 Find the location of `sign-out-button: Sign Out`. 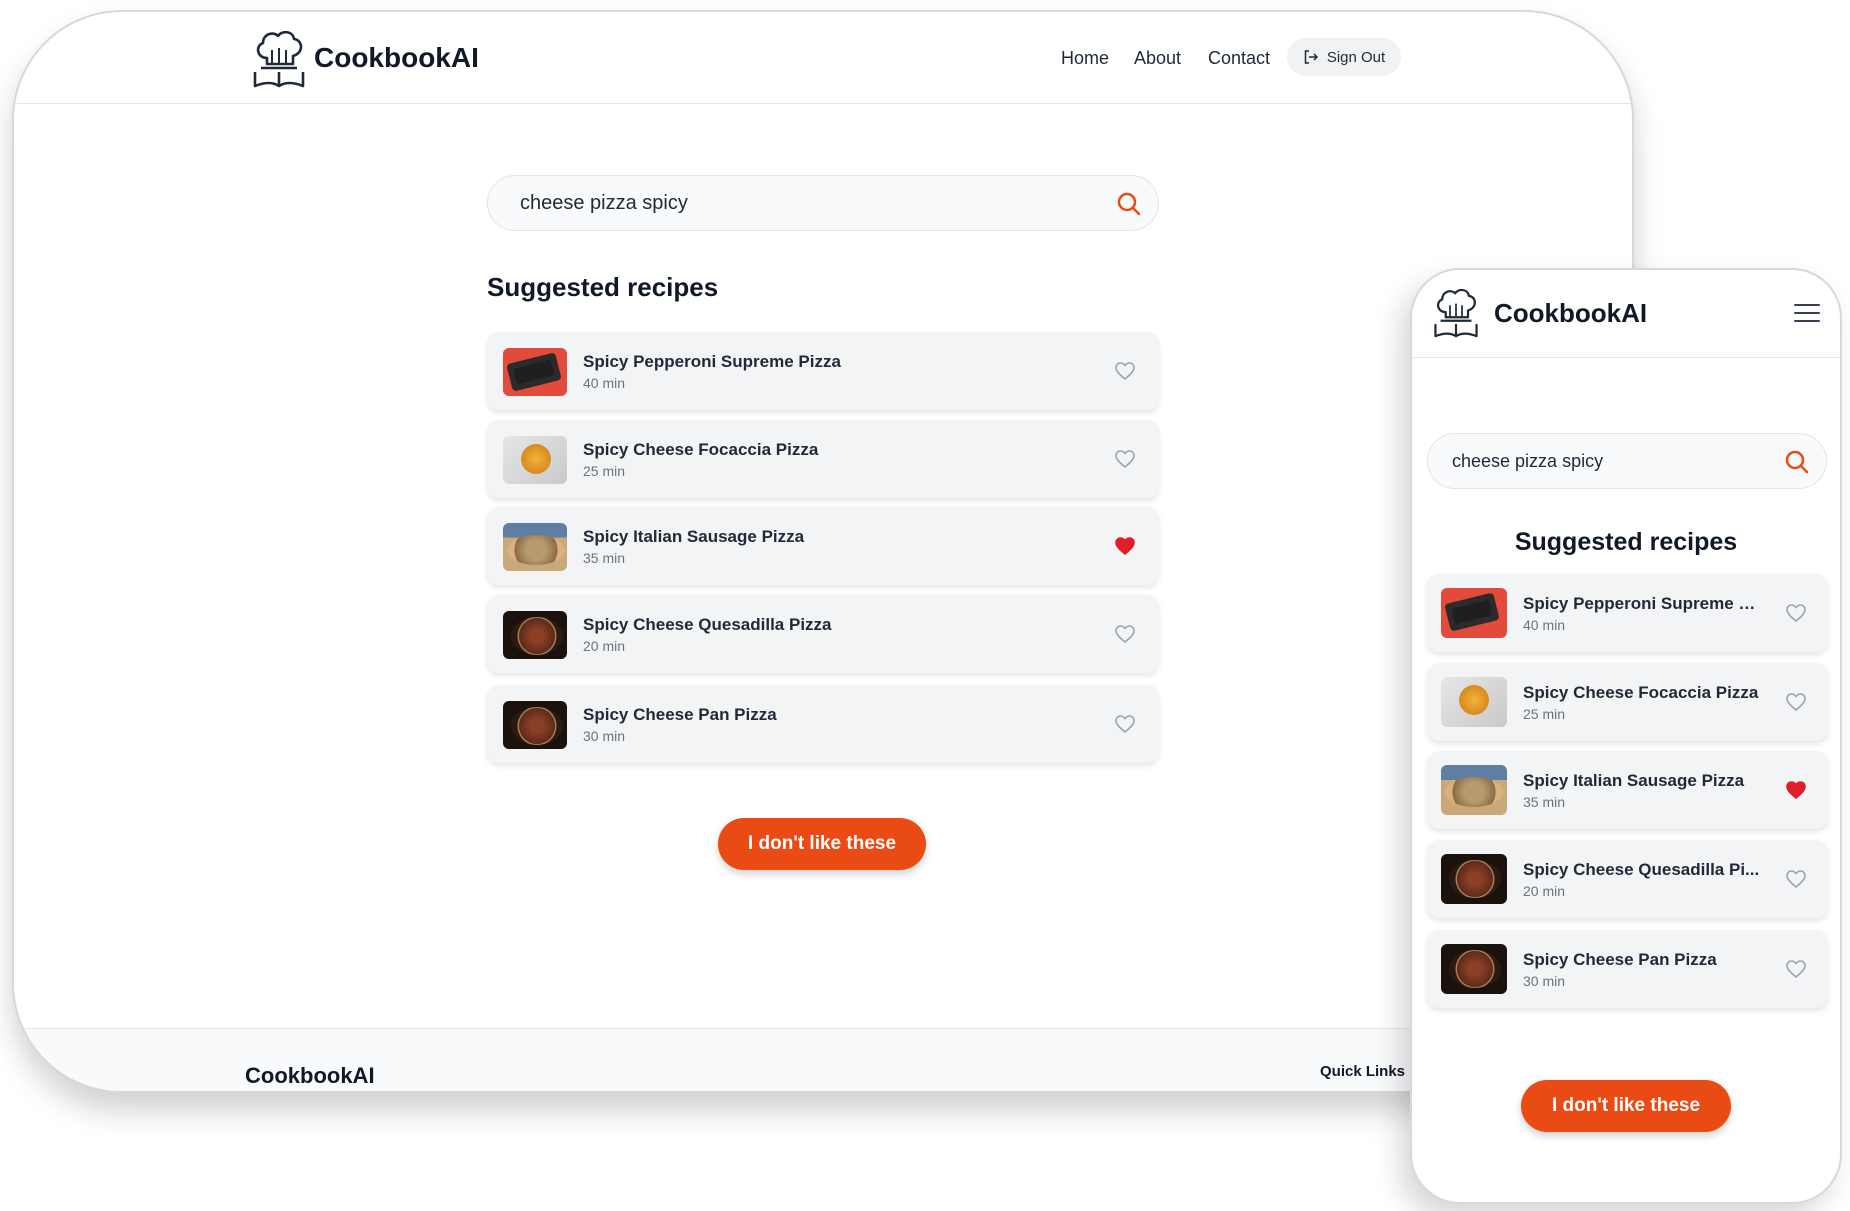

sign-out-button: Sign Out is located at coordinates (1344, 57).